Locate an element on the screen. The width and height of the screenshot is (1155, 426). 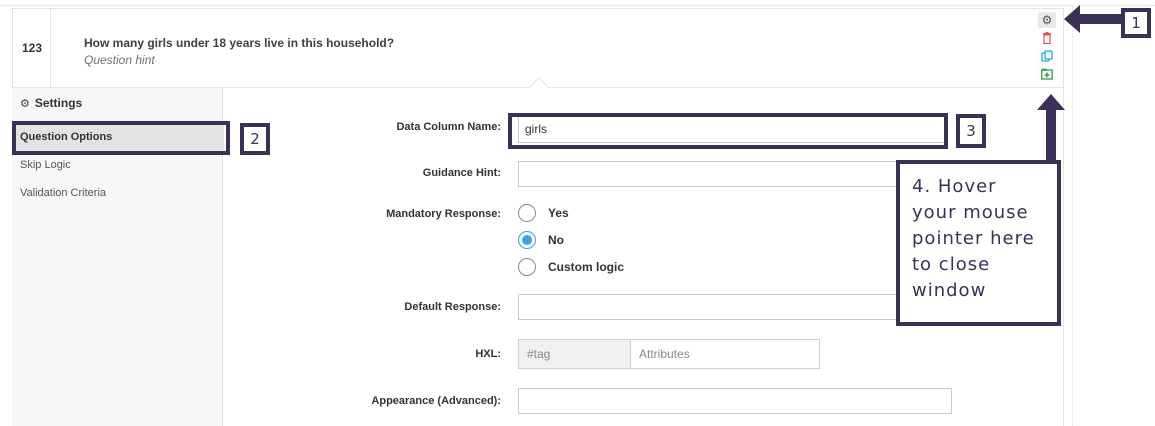
radio-no-label: No is located at coordinates (556, 240).